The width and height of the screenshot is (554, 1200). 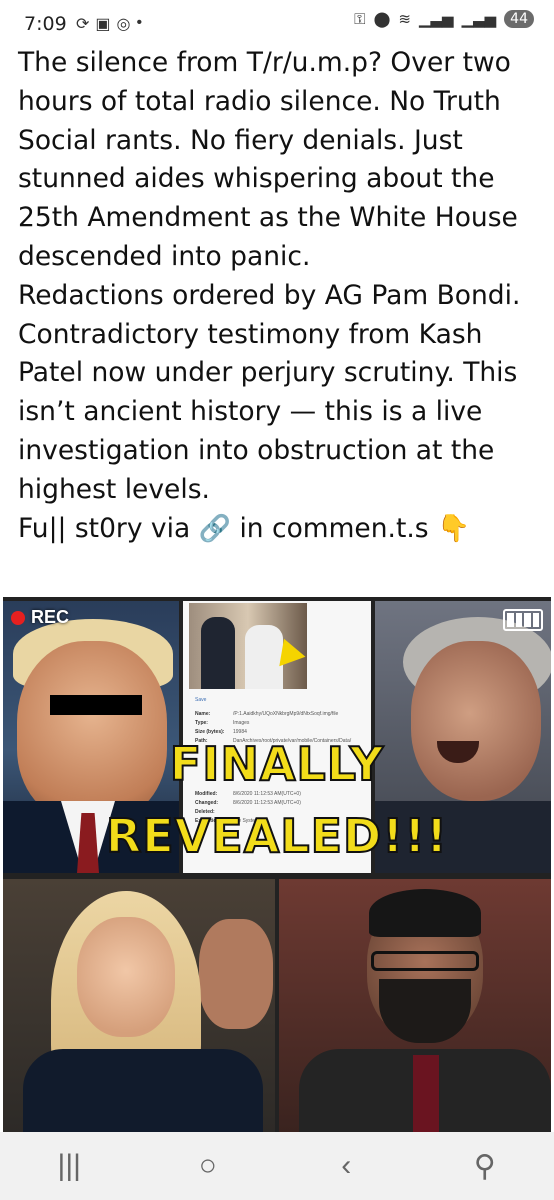 What do you see at coordinates (334, 528) in the screenshot?
I see `post-text-after: in commen.t.s` at bounding box center [334, 528].